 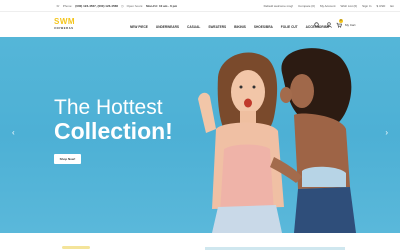 I want to click on hero-title-line2: Collection!, so click(x=113, y=131).